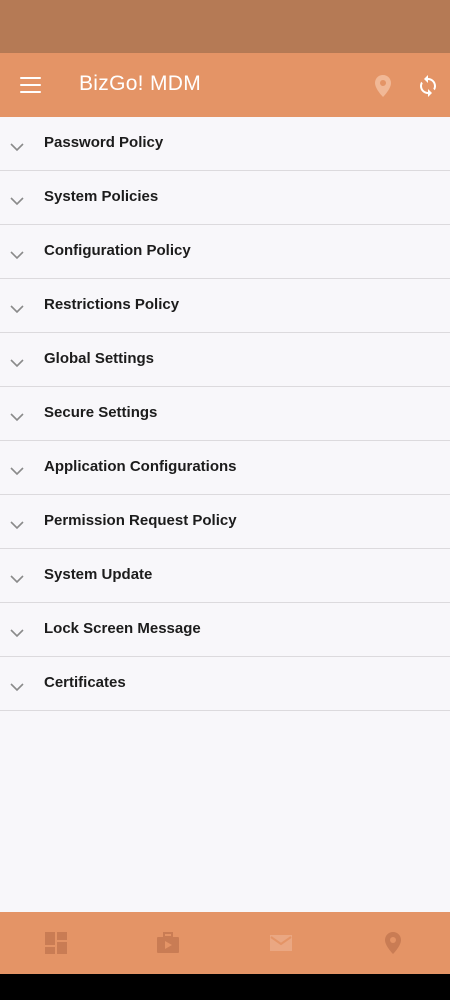 This screenshot has width=450, height=1000. What do you see at coordinates (140, 466) in the screenshot?
I see `policy-label: Application Configurations` at bounding box center [140, 466].